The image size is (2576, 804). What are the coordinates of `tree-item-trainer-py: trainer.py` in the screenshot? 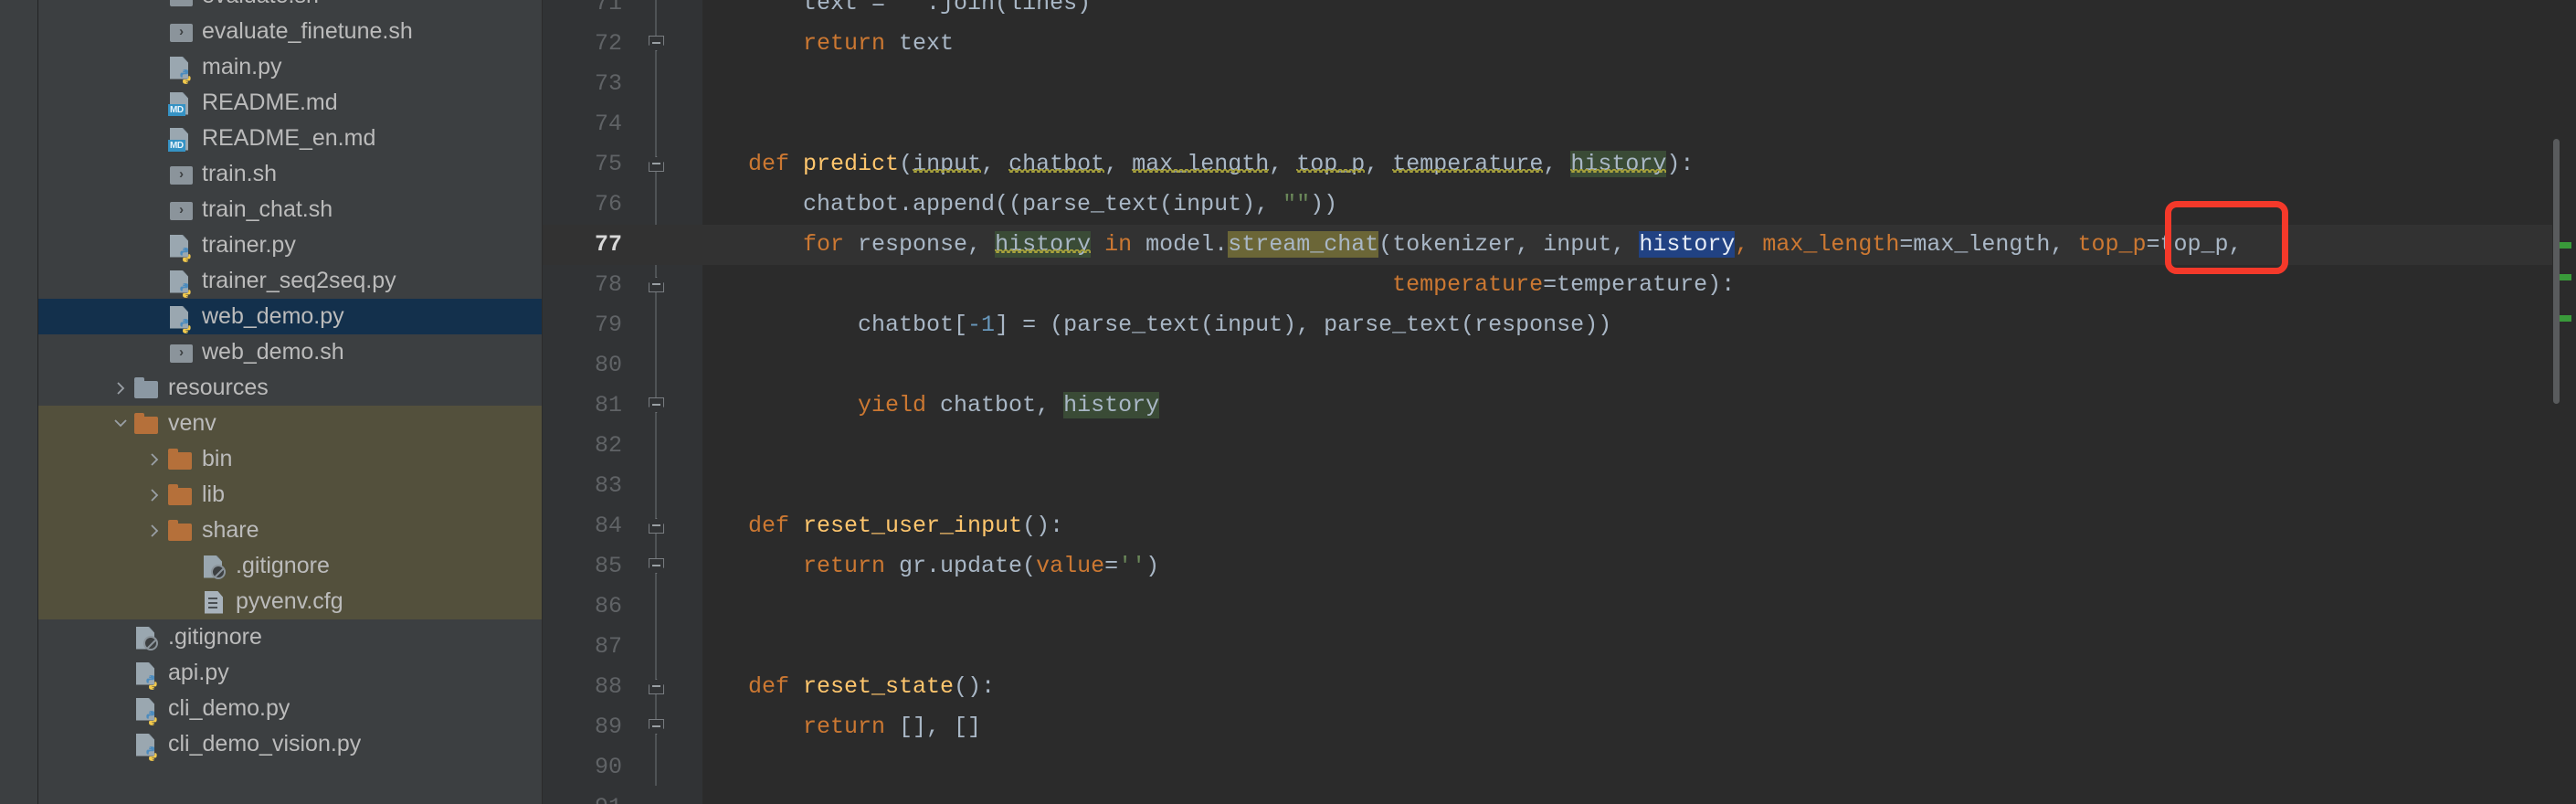 It's located at (290, 245).